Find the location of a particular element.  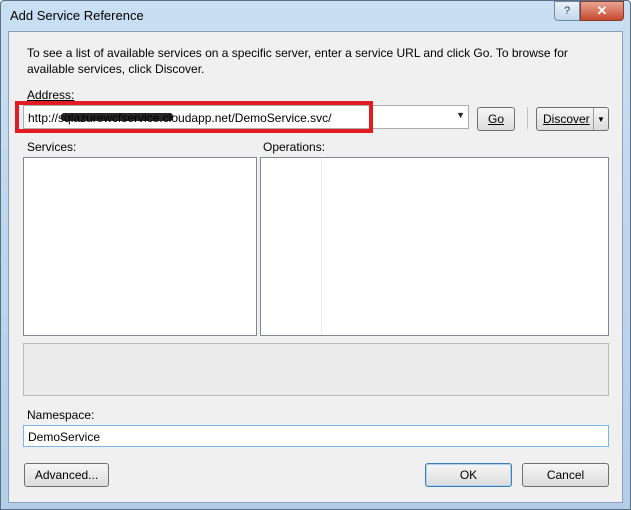

address-label: Address: is located at coordinates (50, 95).